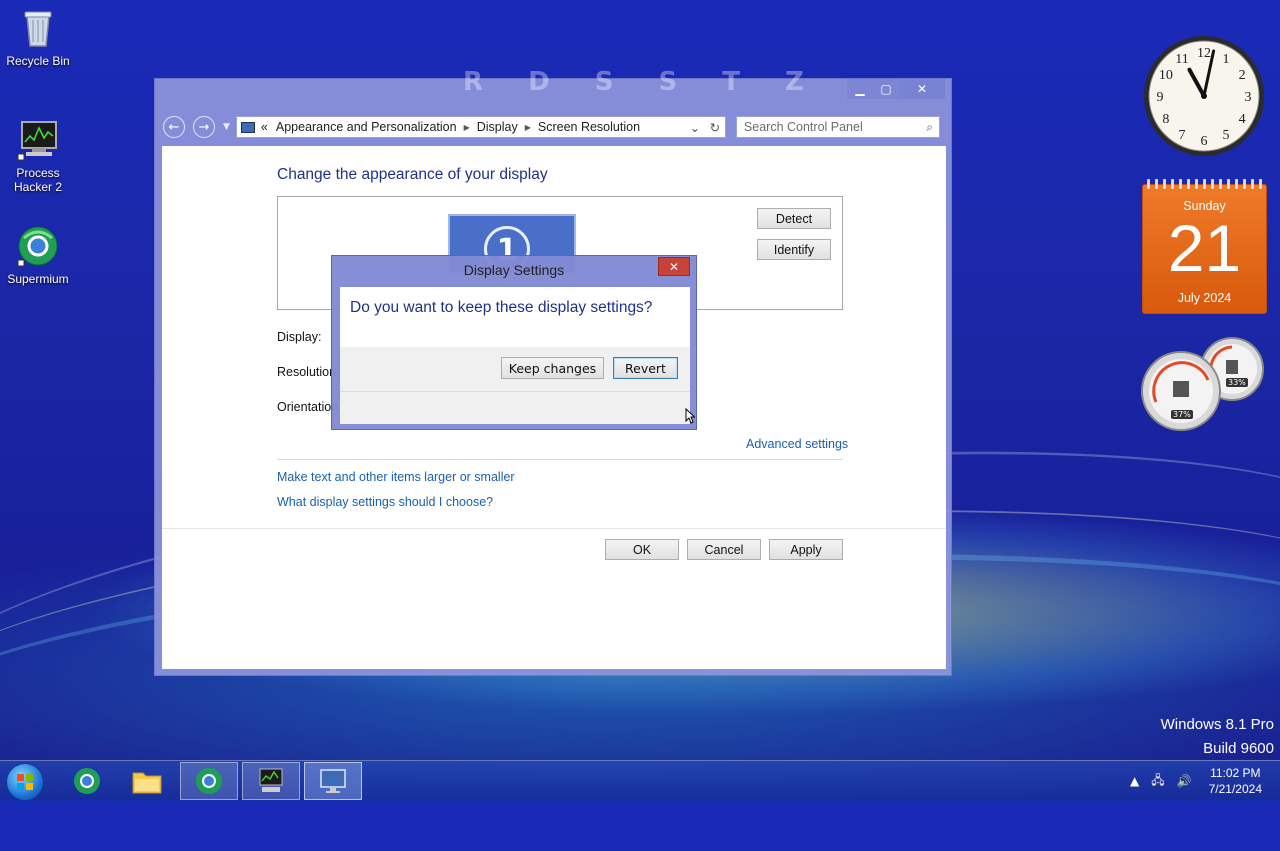 This screenshot has height=851, width=1280. What do you see at coordinates (642, 549) in the screenshot?
I see `ok-button: OK` at bounding box center [642, 549].